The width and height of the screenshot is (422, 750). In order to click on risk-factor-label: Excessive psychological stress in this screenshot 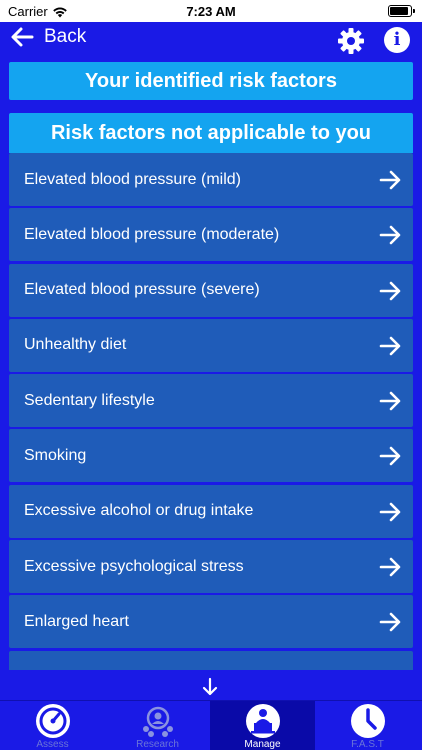, I will do `click(134, 566)`.